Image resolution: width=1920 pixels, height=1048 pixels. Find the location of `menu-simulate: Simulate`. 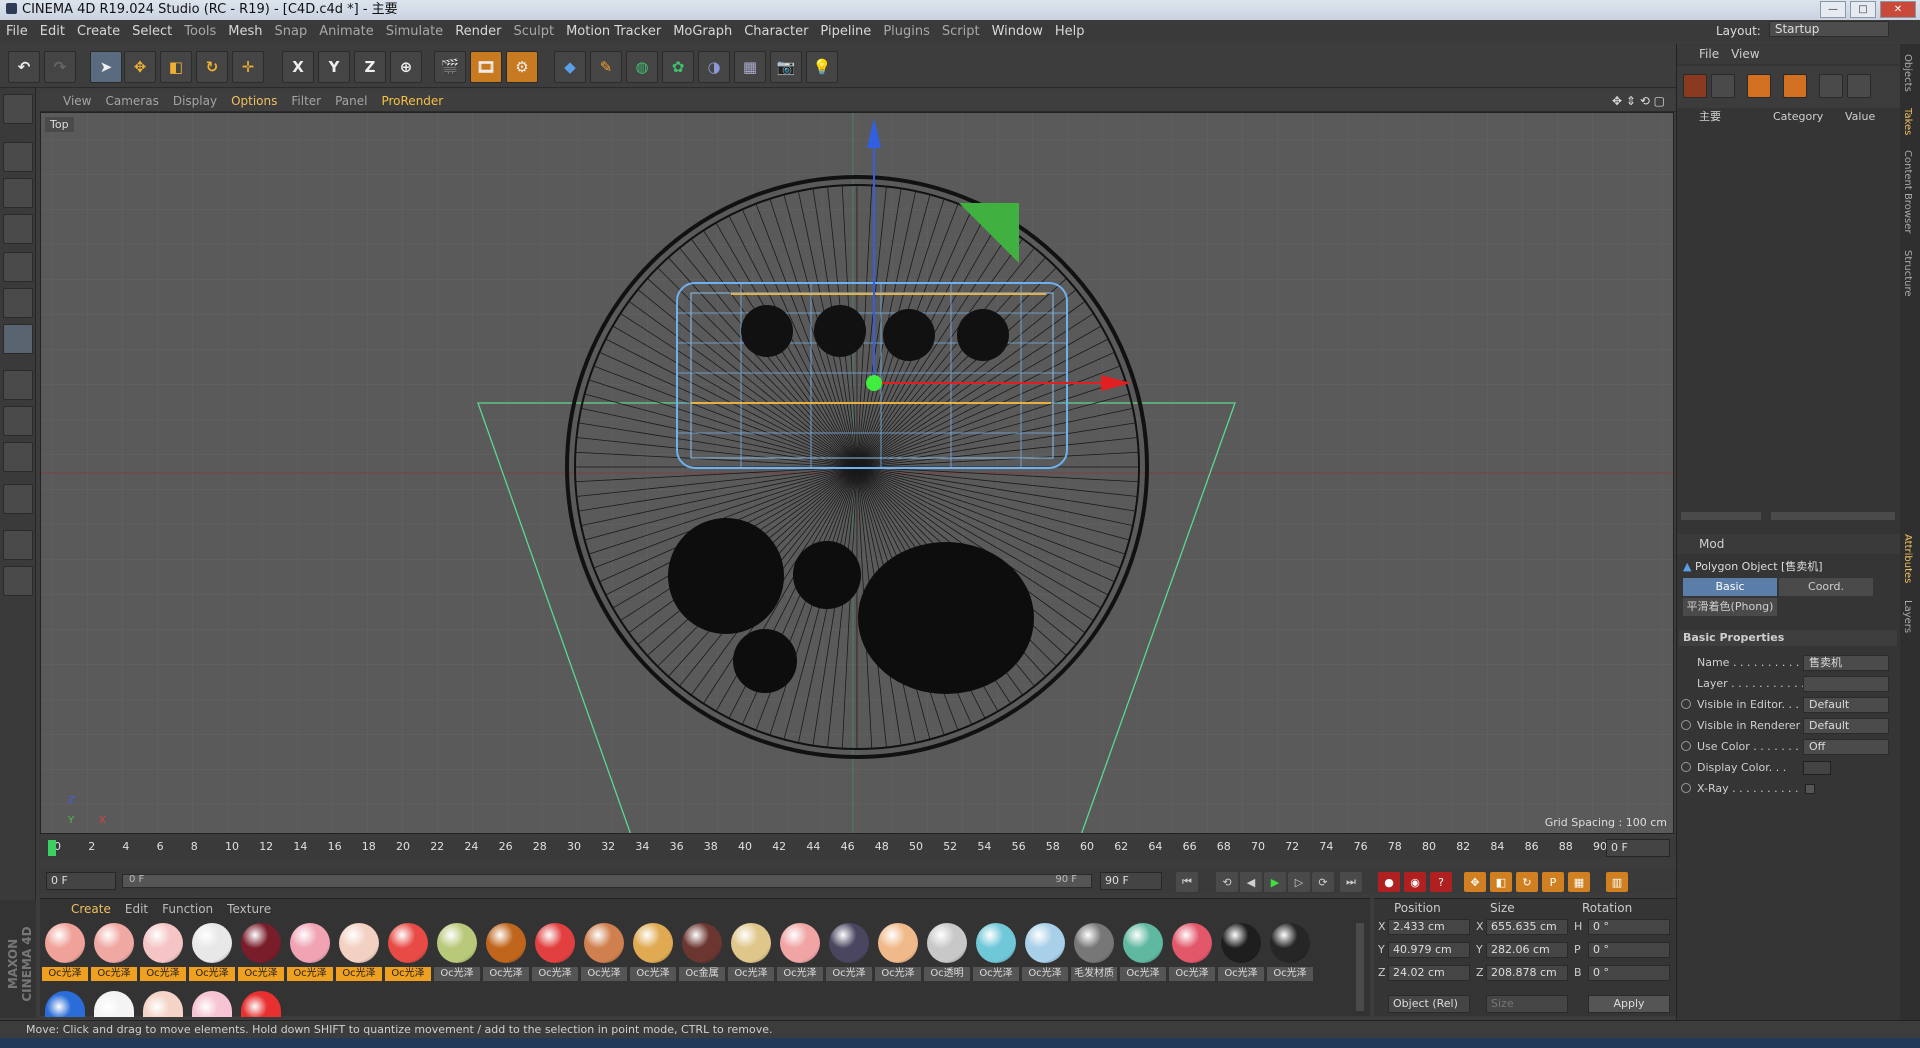

menu-simulate: Simulate is located at coordinates (414, 32).